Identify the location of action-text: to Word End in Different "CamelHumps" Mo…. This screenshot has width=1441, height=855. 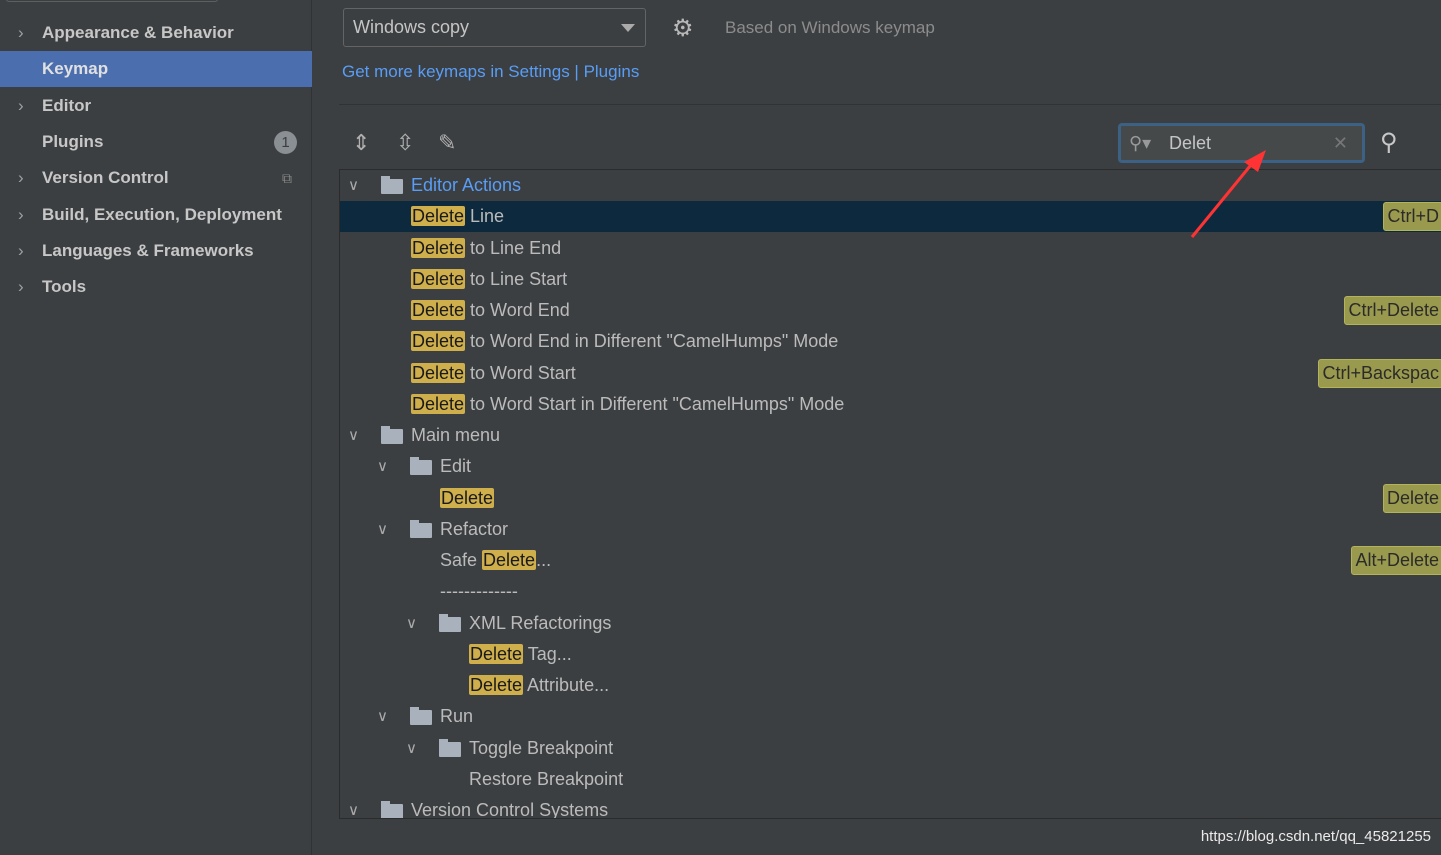
(652, 341).